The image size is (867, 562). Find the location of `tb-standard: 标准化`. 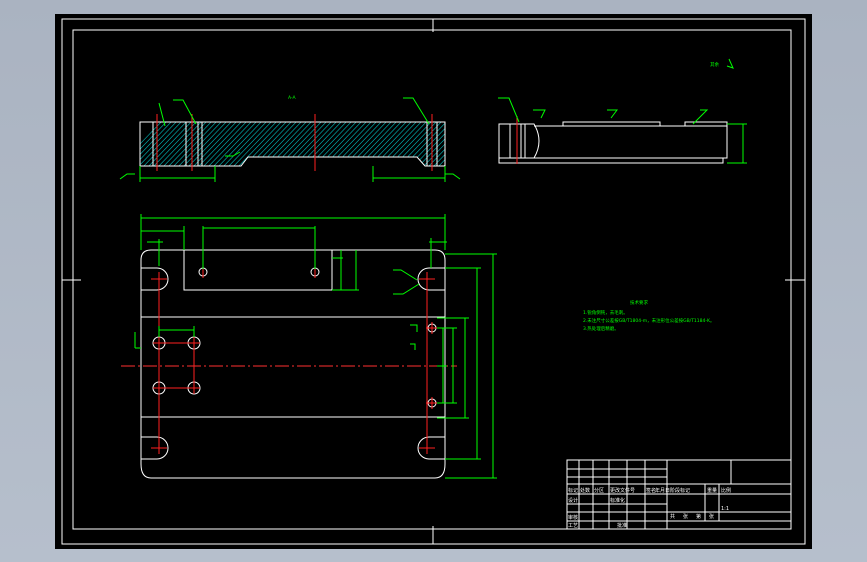

tb-standard: 标准化 is located at coordinates (617, 500).